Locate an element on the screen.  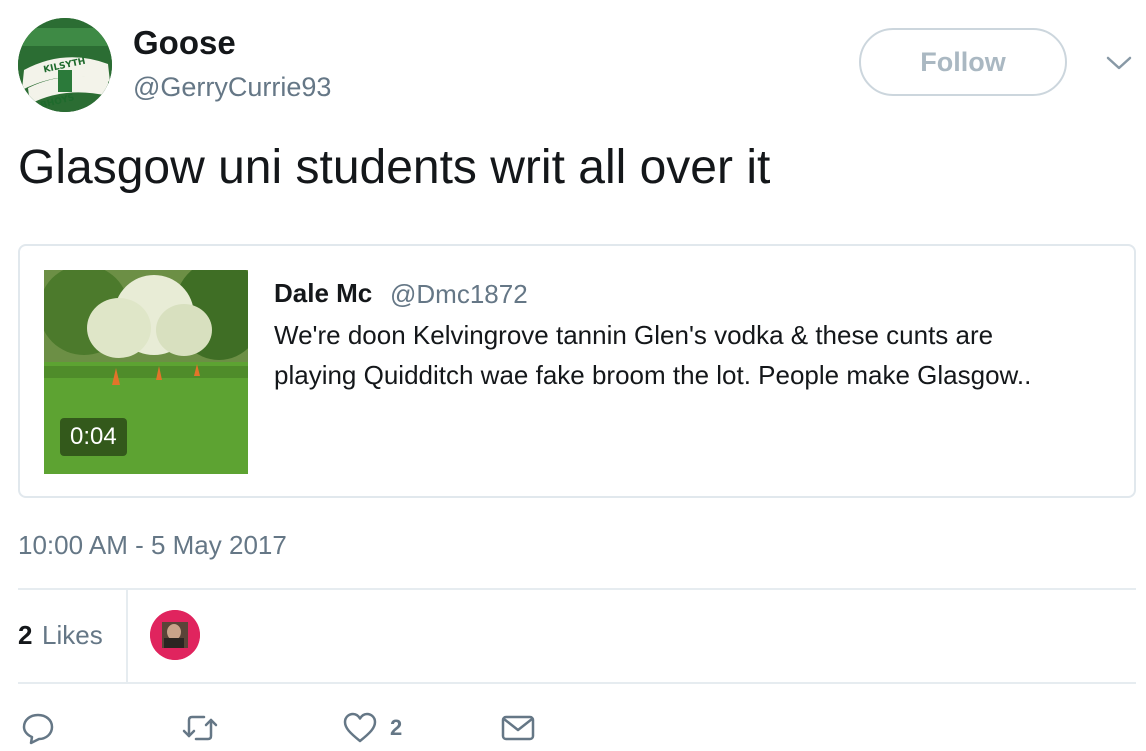
author-name: Goose is located at coordinates (184, 43).